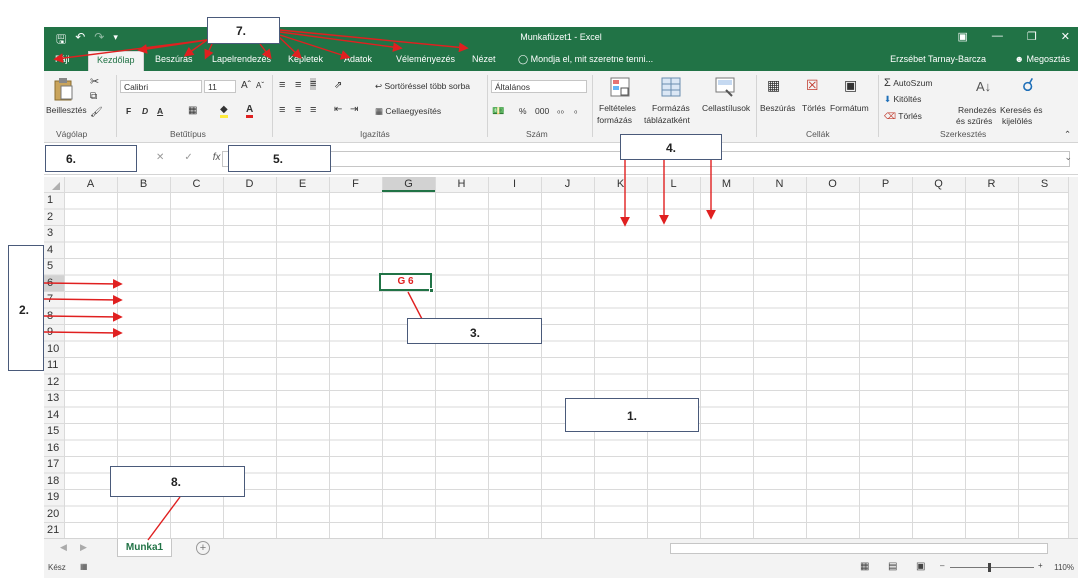 The height and width of the screenshot is (578, 1087). I want to click on column-header-m: M, so click(726, 184).